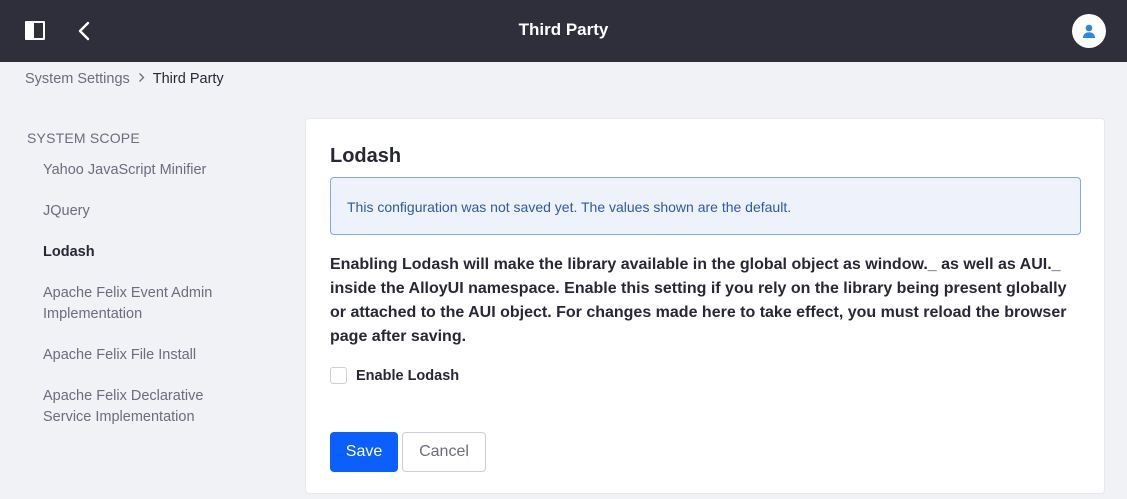 The height and width of the screenshot is (499, 1127). I want to click on enable-lodash-label: Enable Lodash, so click(407, 376).